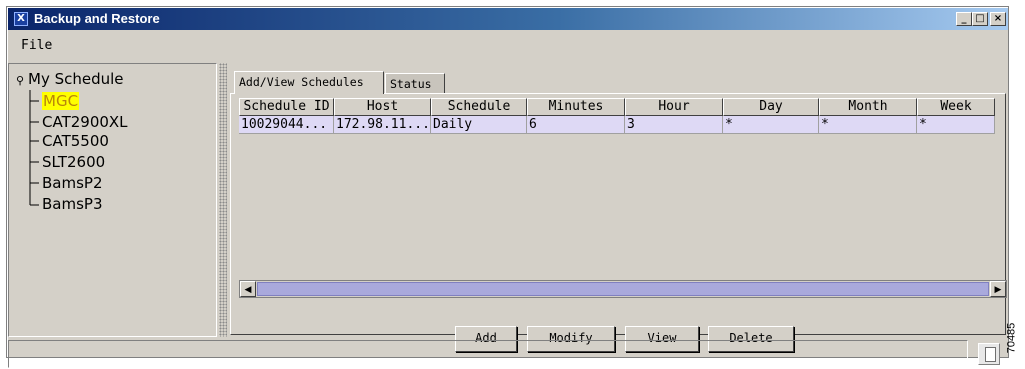 Image resolution: width=1025 pixels, height=369 pixels. What do you see at coordinates (576, 125) in the screenshot?
I see `table-cell: 6` at bounding box center [576, 125].